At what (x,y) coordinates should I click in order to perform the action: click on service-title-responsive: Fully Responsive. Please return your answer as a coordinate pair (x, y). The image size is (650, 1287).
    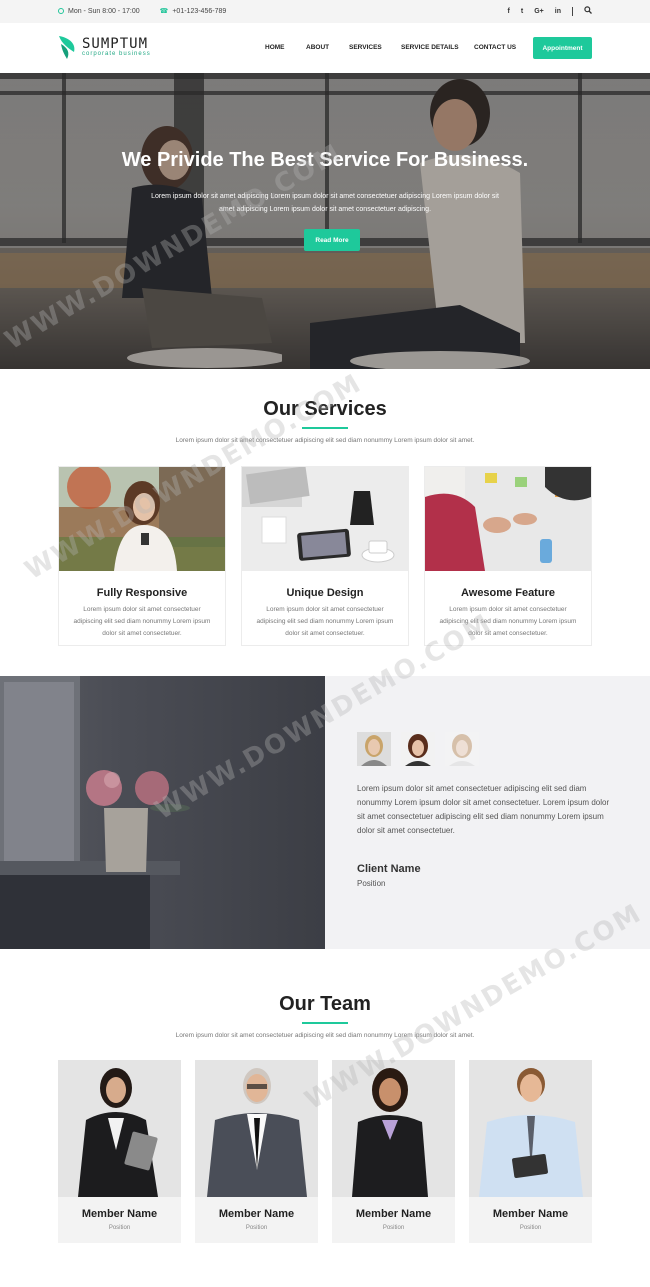
    Looking at the image, I should click on (142, 593).